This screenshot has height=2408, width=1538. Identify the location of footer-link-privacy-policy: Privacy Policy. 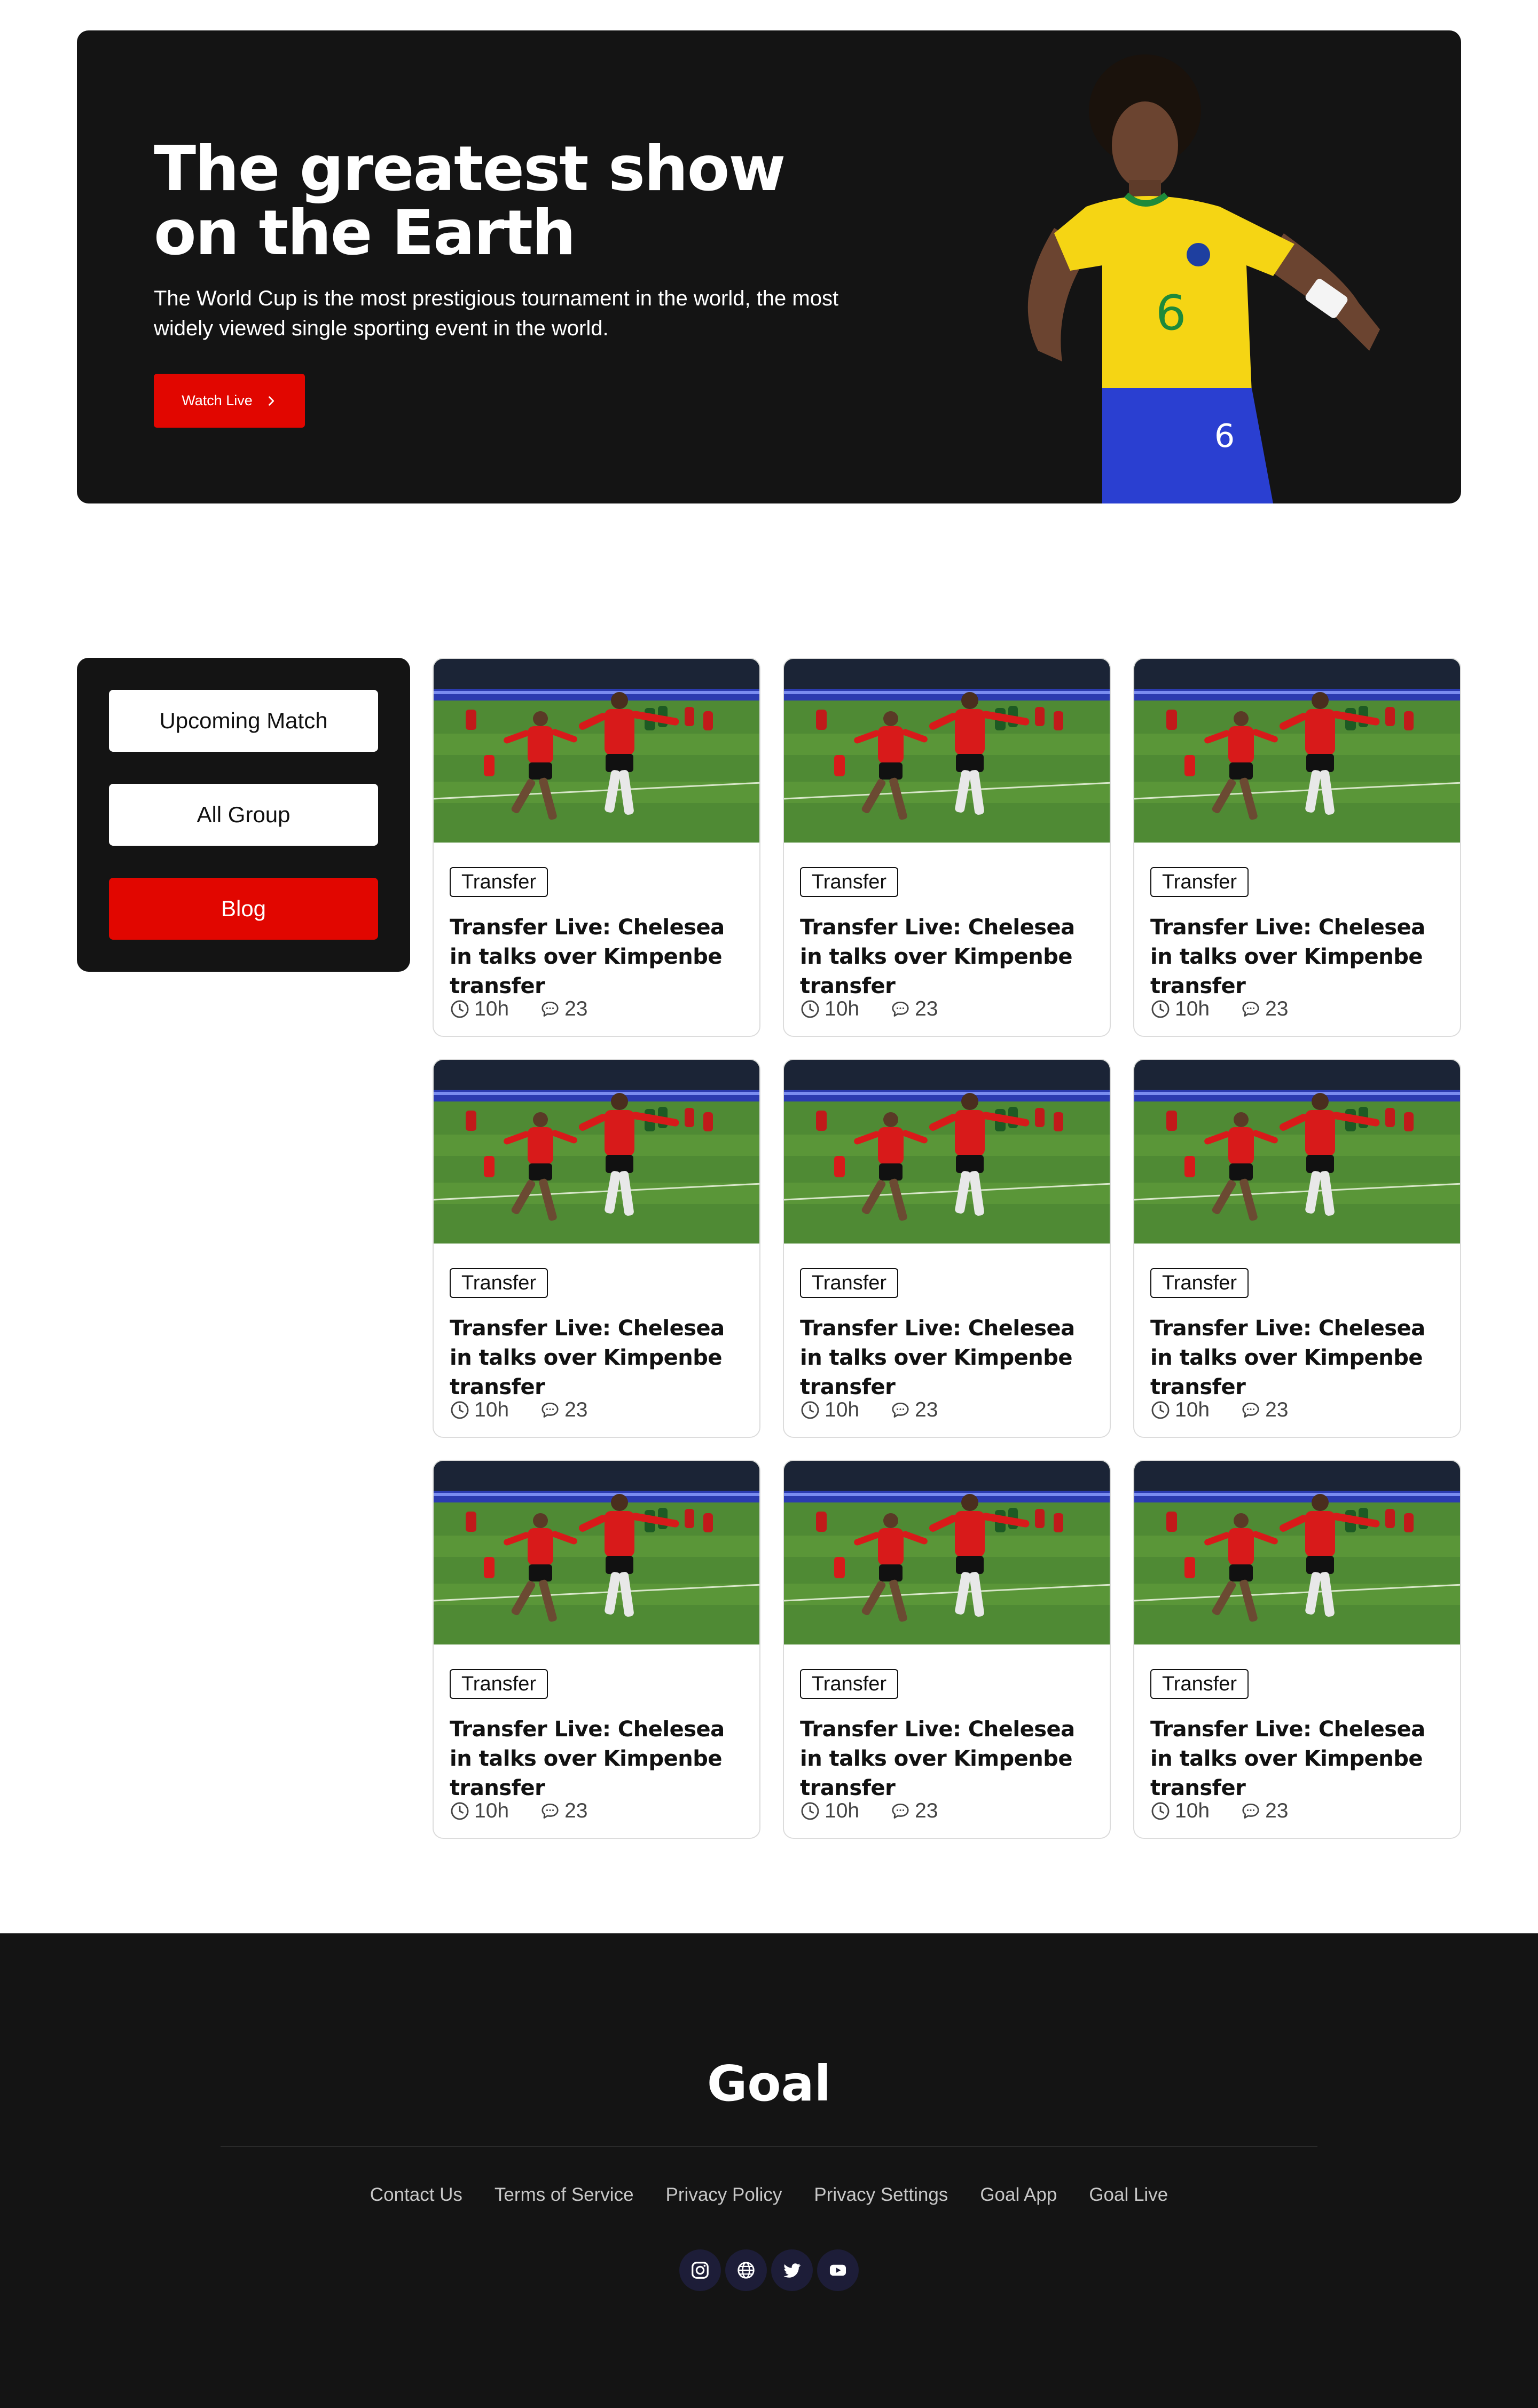
(724, 2195).